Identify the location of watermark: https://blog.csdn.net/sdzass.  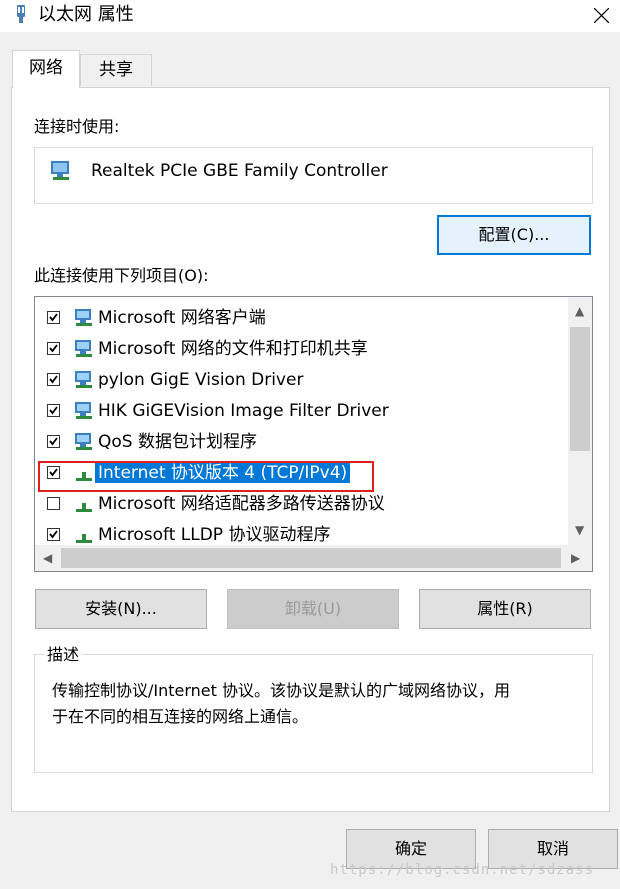
(462, 870).